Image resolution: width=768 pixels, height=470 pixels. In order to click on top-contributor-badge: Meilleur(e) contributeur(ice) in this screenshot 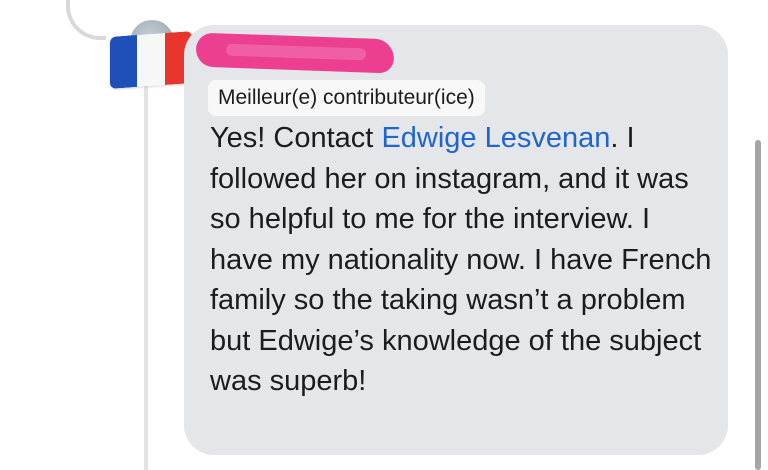, I will do `click(346, 98)`.